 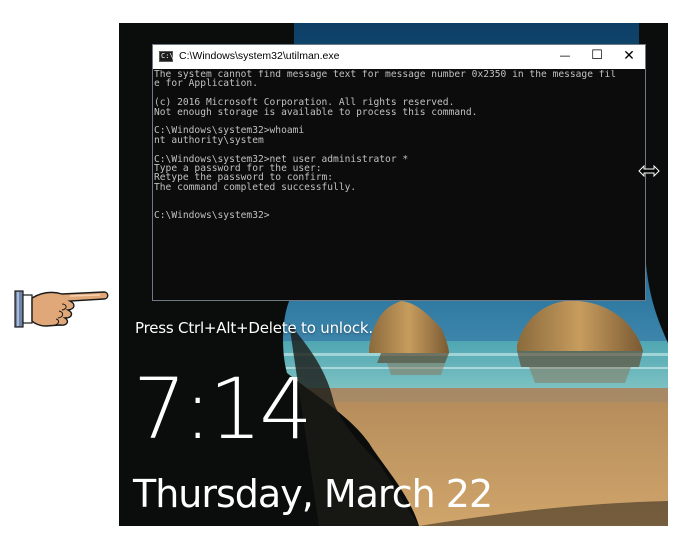 I want to click on clock-date: Thursday, March 22, so click(x=313, y=494).